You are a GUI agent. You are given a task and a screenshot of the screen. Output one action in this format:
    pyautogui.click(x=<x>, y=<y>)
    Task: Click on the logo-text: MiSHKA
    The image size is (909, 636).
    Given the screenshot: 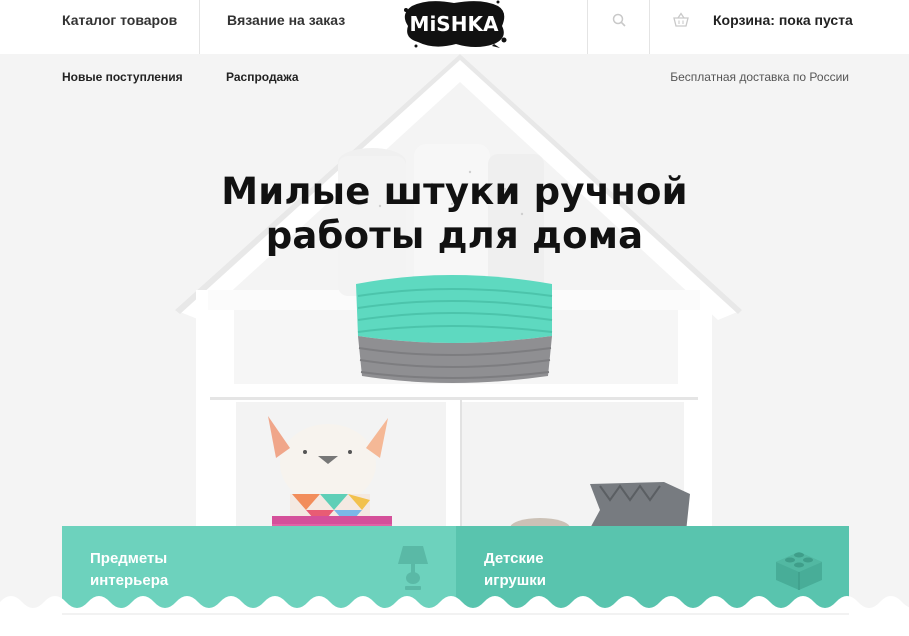 What is the action you would take?
    pyautogui.click(x=454, y=24)
    